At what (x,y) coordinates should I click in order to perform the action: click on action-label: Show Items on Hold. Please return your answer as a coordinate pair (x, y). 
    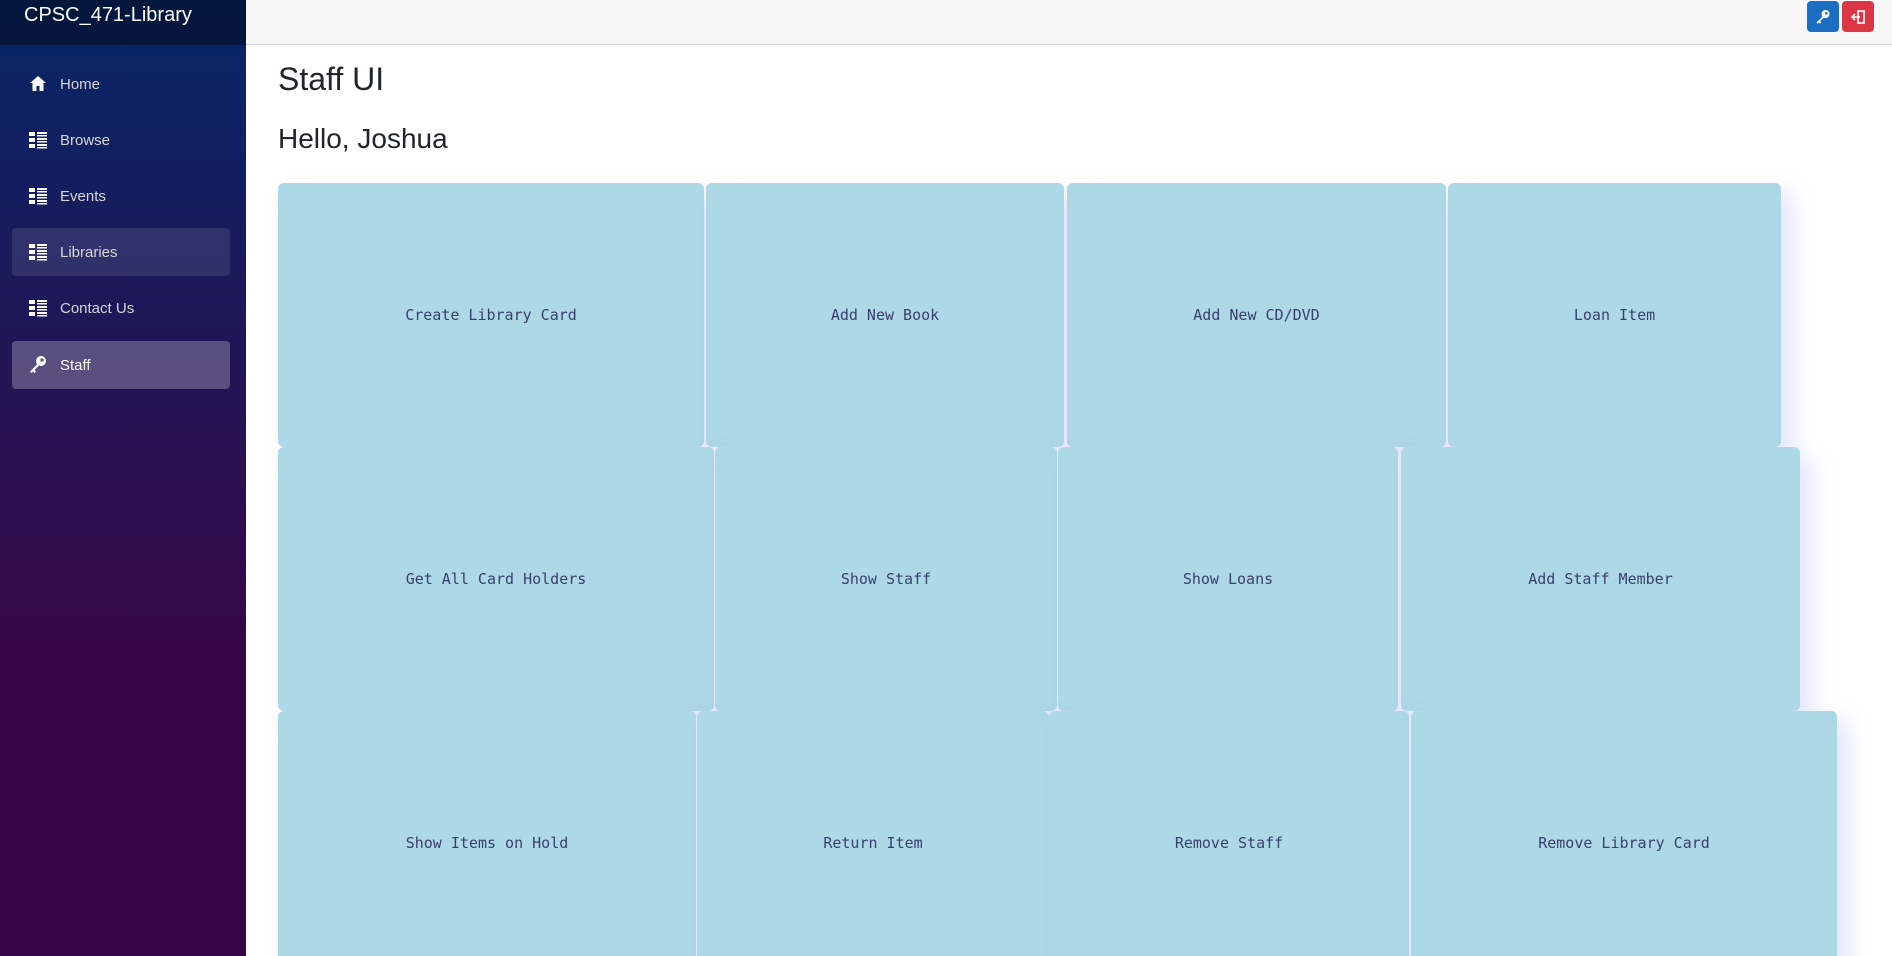
    Looking at the image, I should click on (487, 843).